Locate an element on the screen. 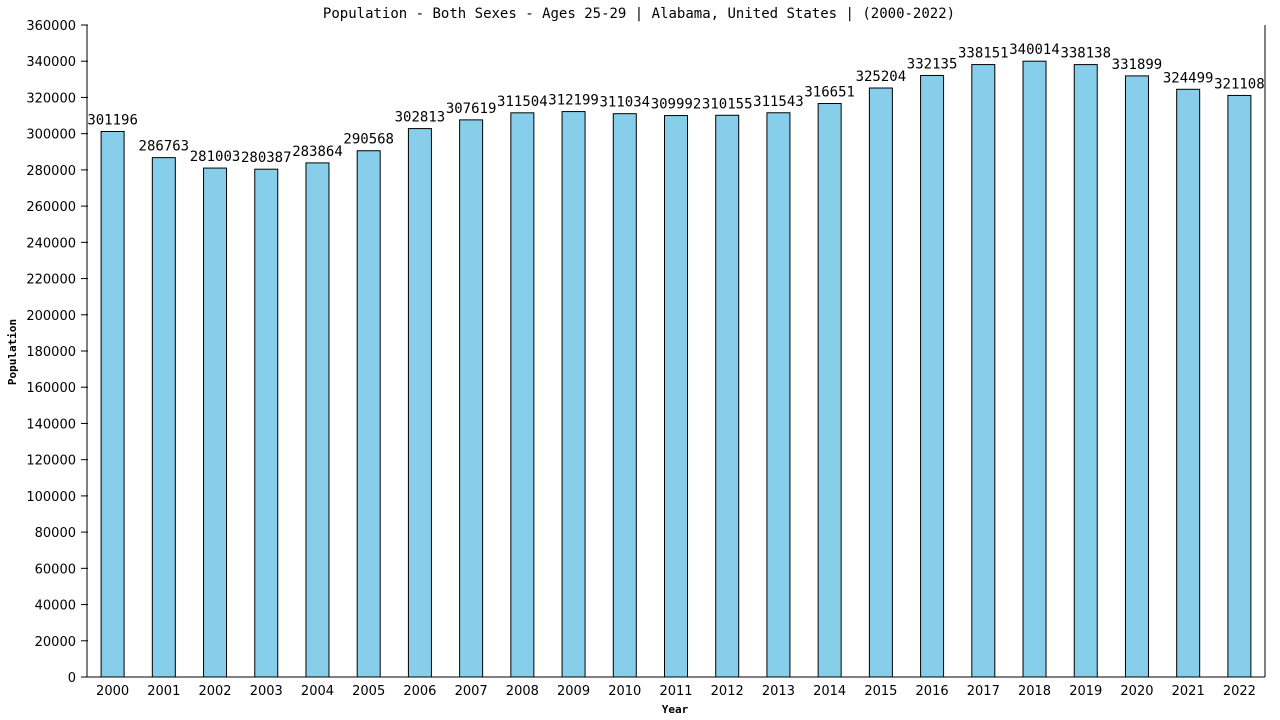 The width and height of the screenshot is (1280, 720). x-tick-label: 2015 is located at coordinates (880, 691).